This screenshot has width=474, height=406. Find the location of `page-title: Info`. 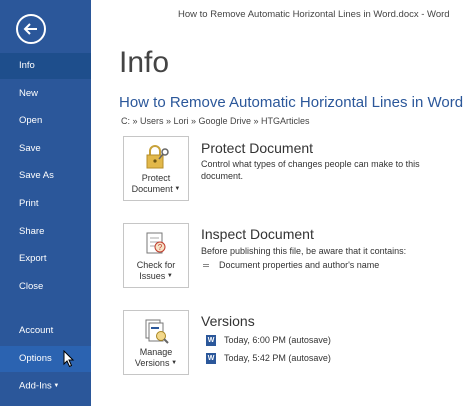

page-title: Info is located at coordinates (144, 62).